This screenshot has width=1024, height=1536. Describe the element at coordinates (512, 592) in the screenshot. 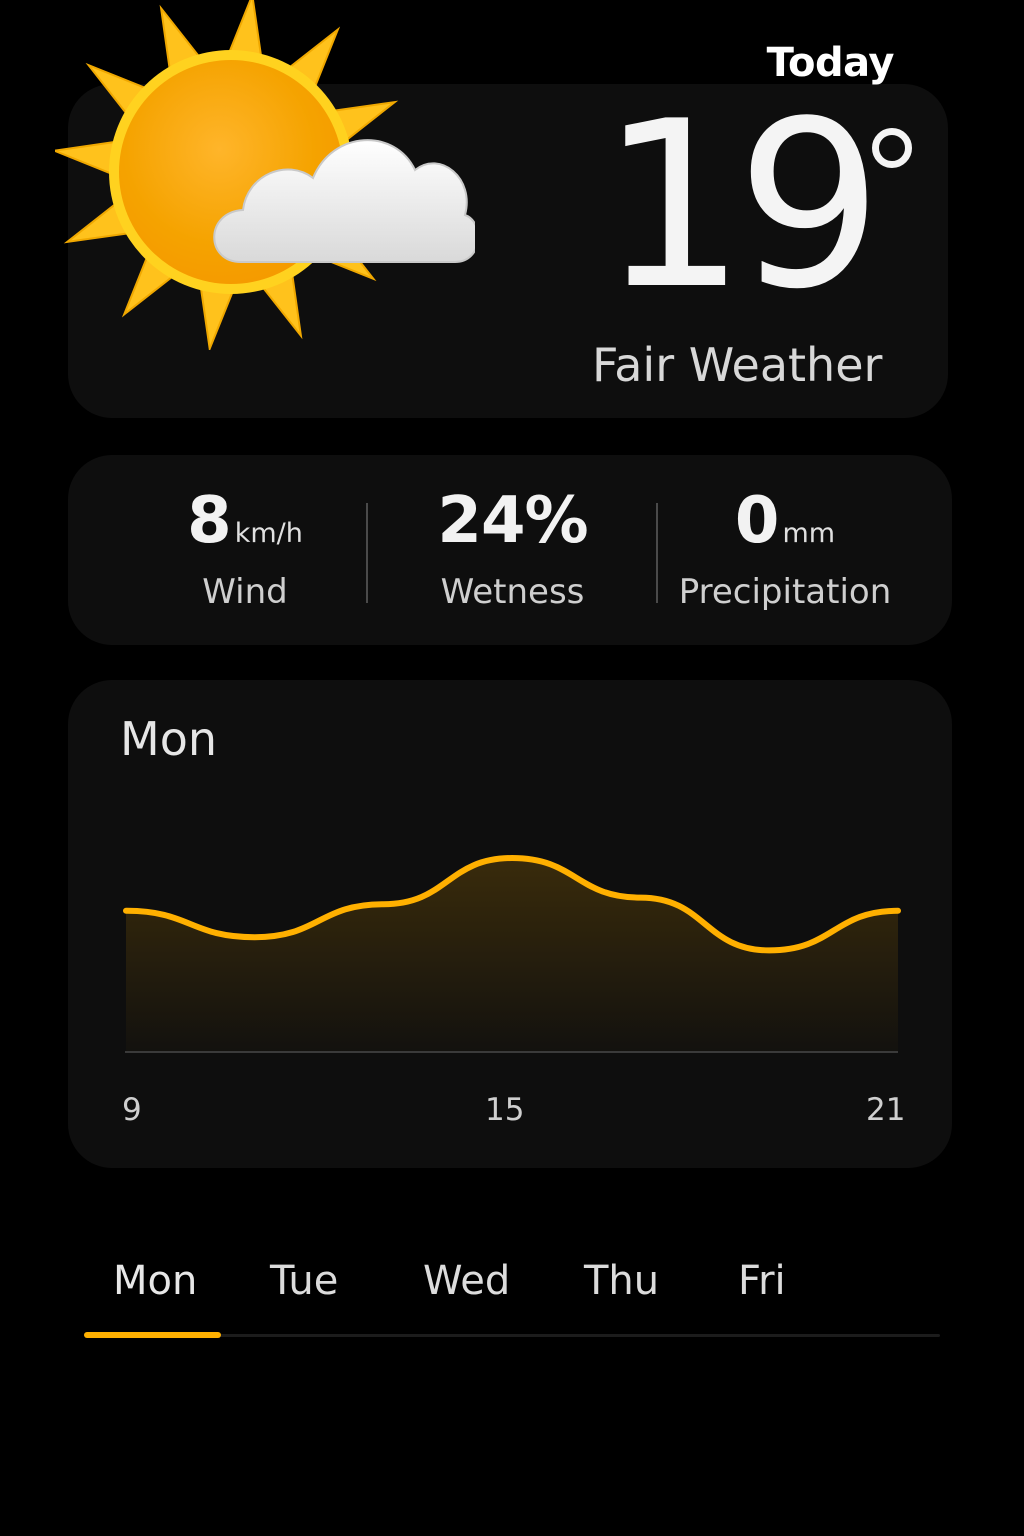

I see `wetness-label: Wetness` at that location.